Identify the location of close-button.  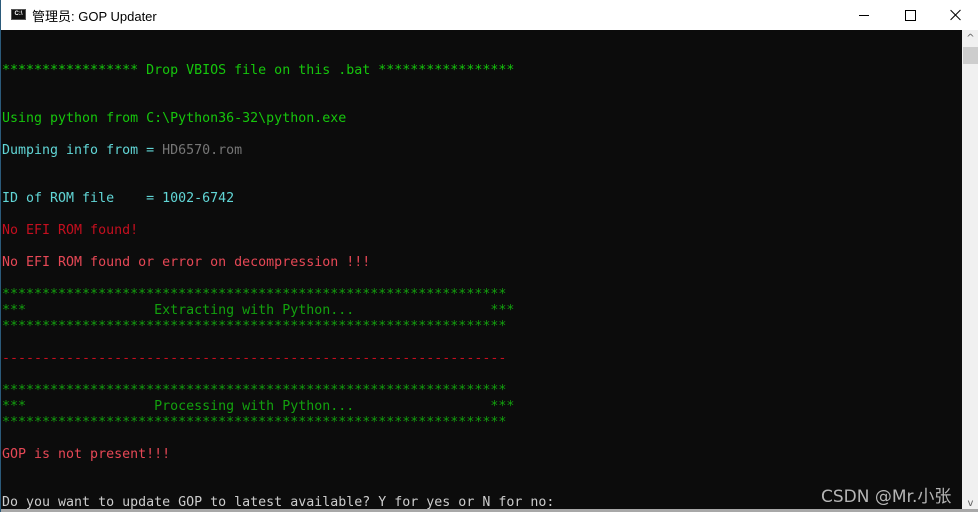
(955, 15).